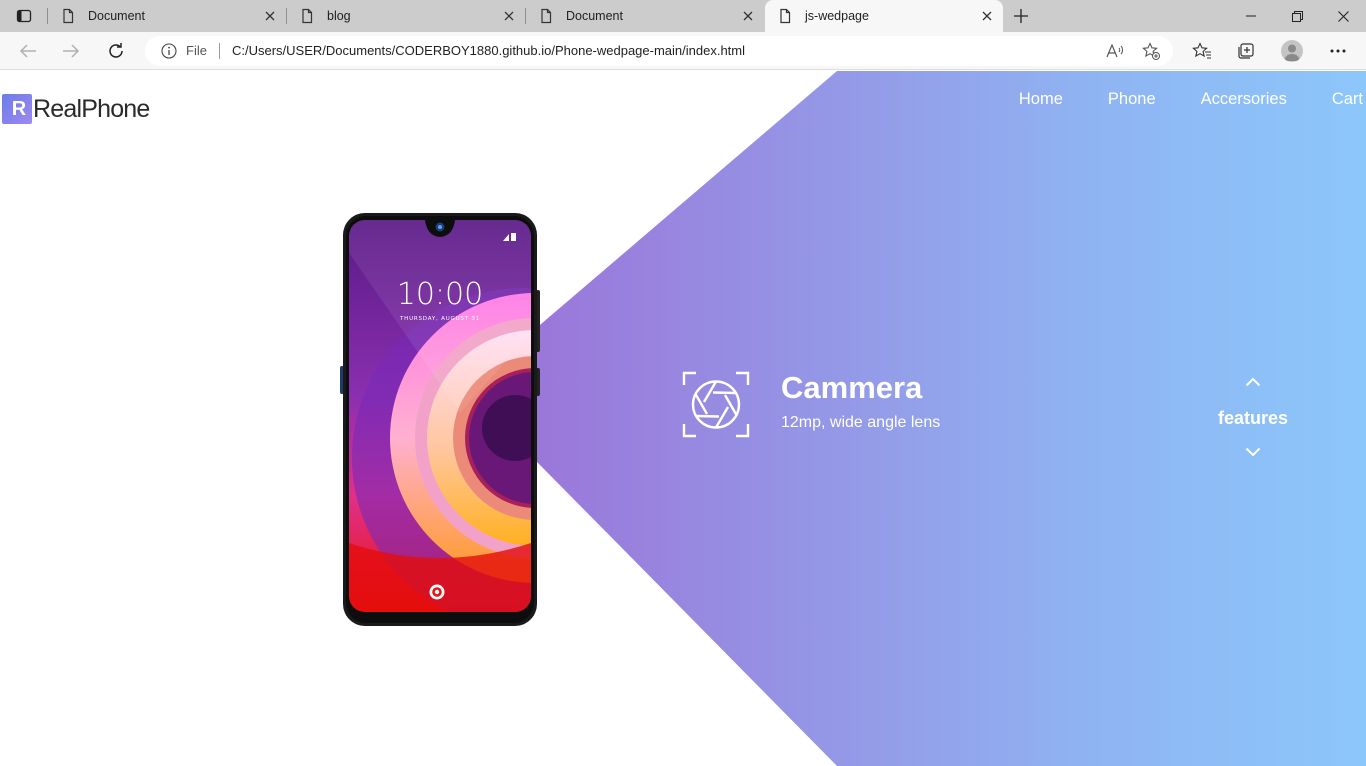  I want to click on features-label: features, so click(1253, 418).